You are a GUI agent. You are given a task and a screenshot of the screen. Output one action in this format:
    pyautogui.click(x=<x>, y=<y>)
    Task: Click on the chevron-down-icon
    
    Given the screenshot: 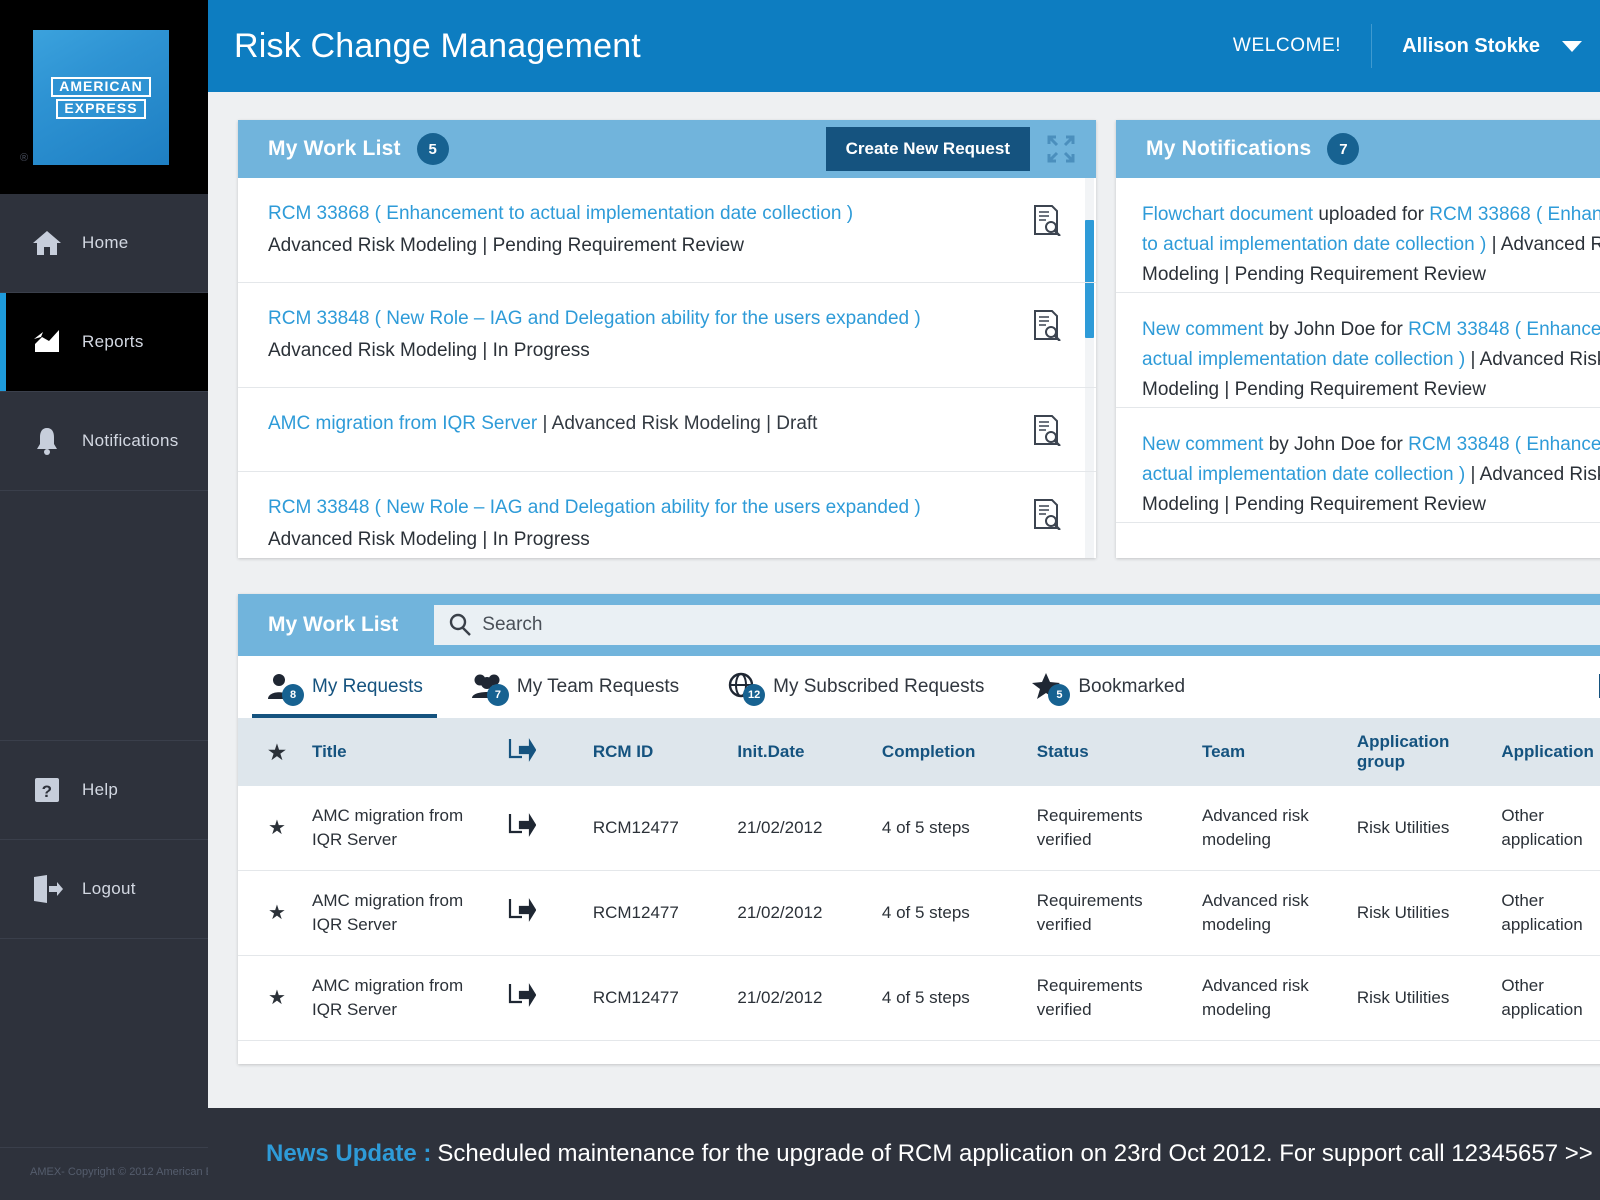 What is the action you would take?
    pyautogui.click(x=1572, y=46)
    